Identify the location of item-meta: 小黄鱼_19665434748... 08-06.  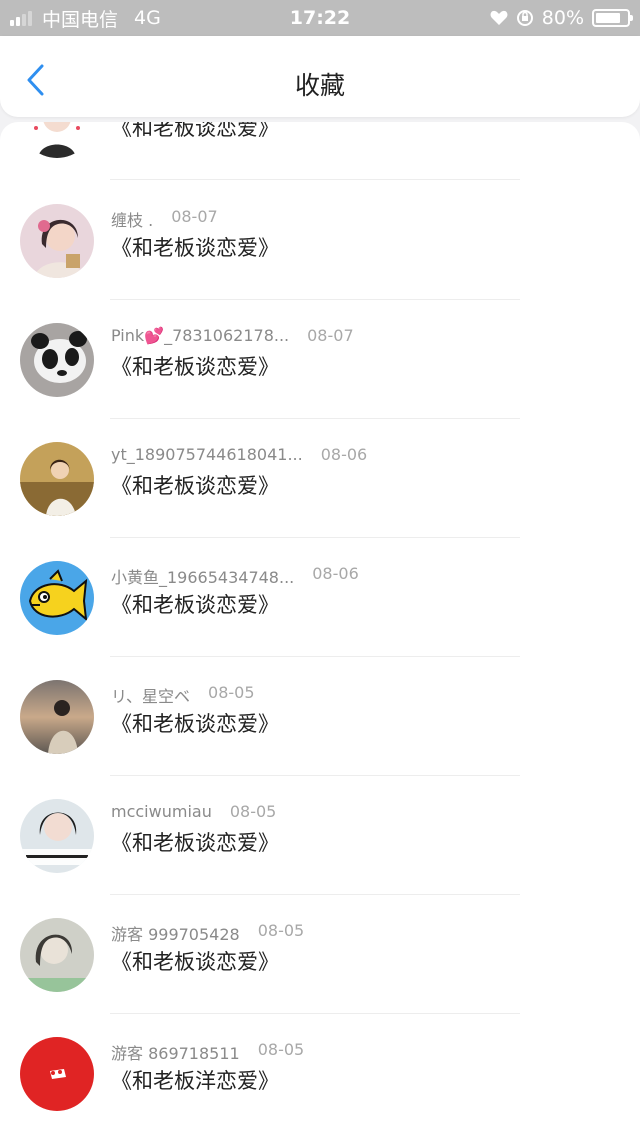
(235, 576).